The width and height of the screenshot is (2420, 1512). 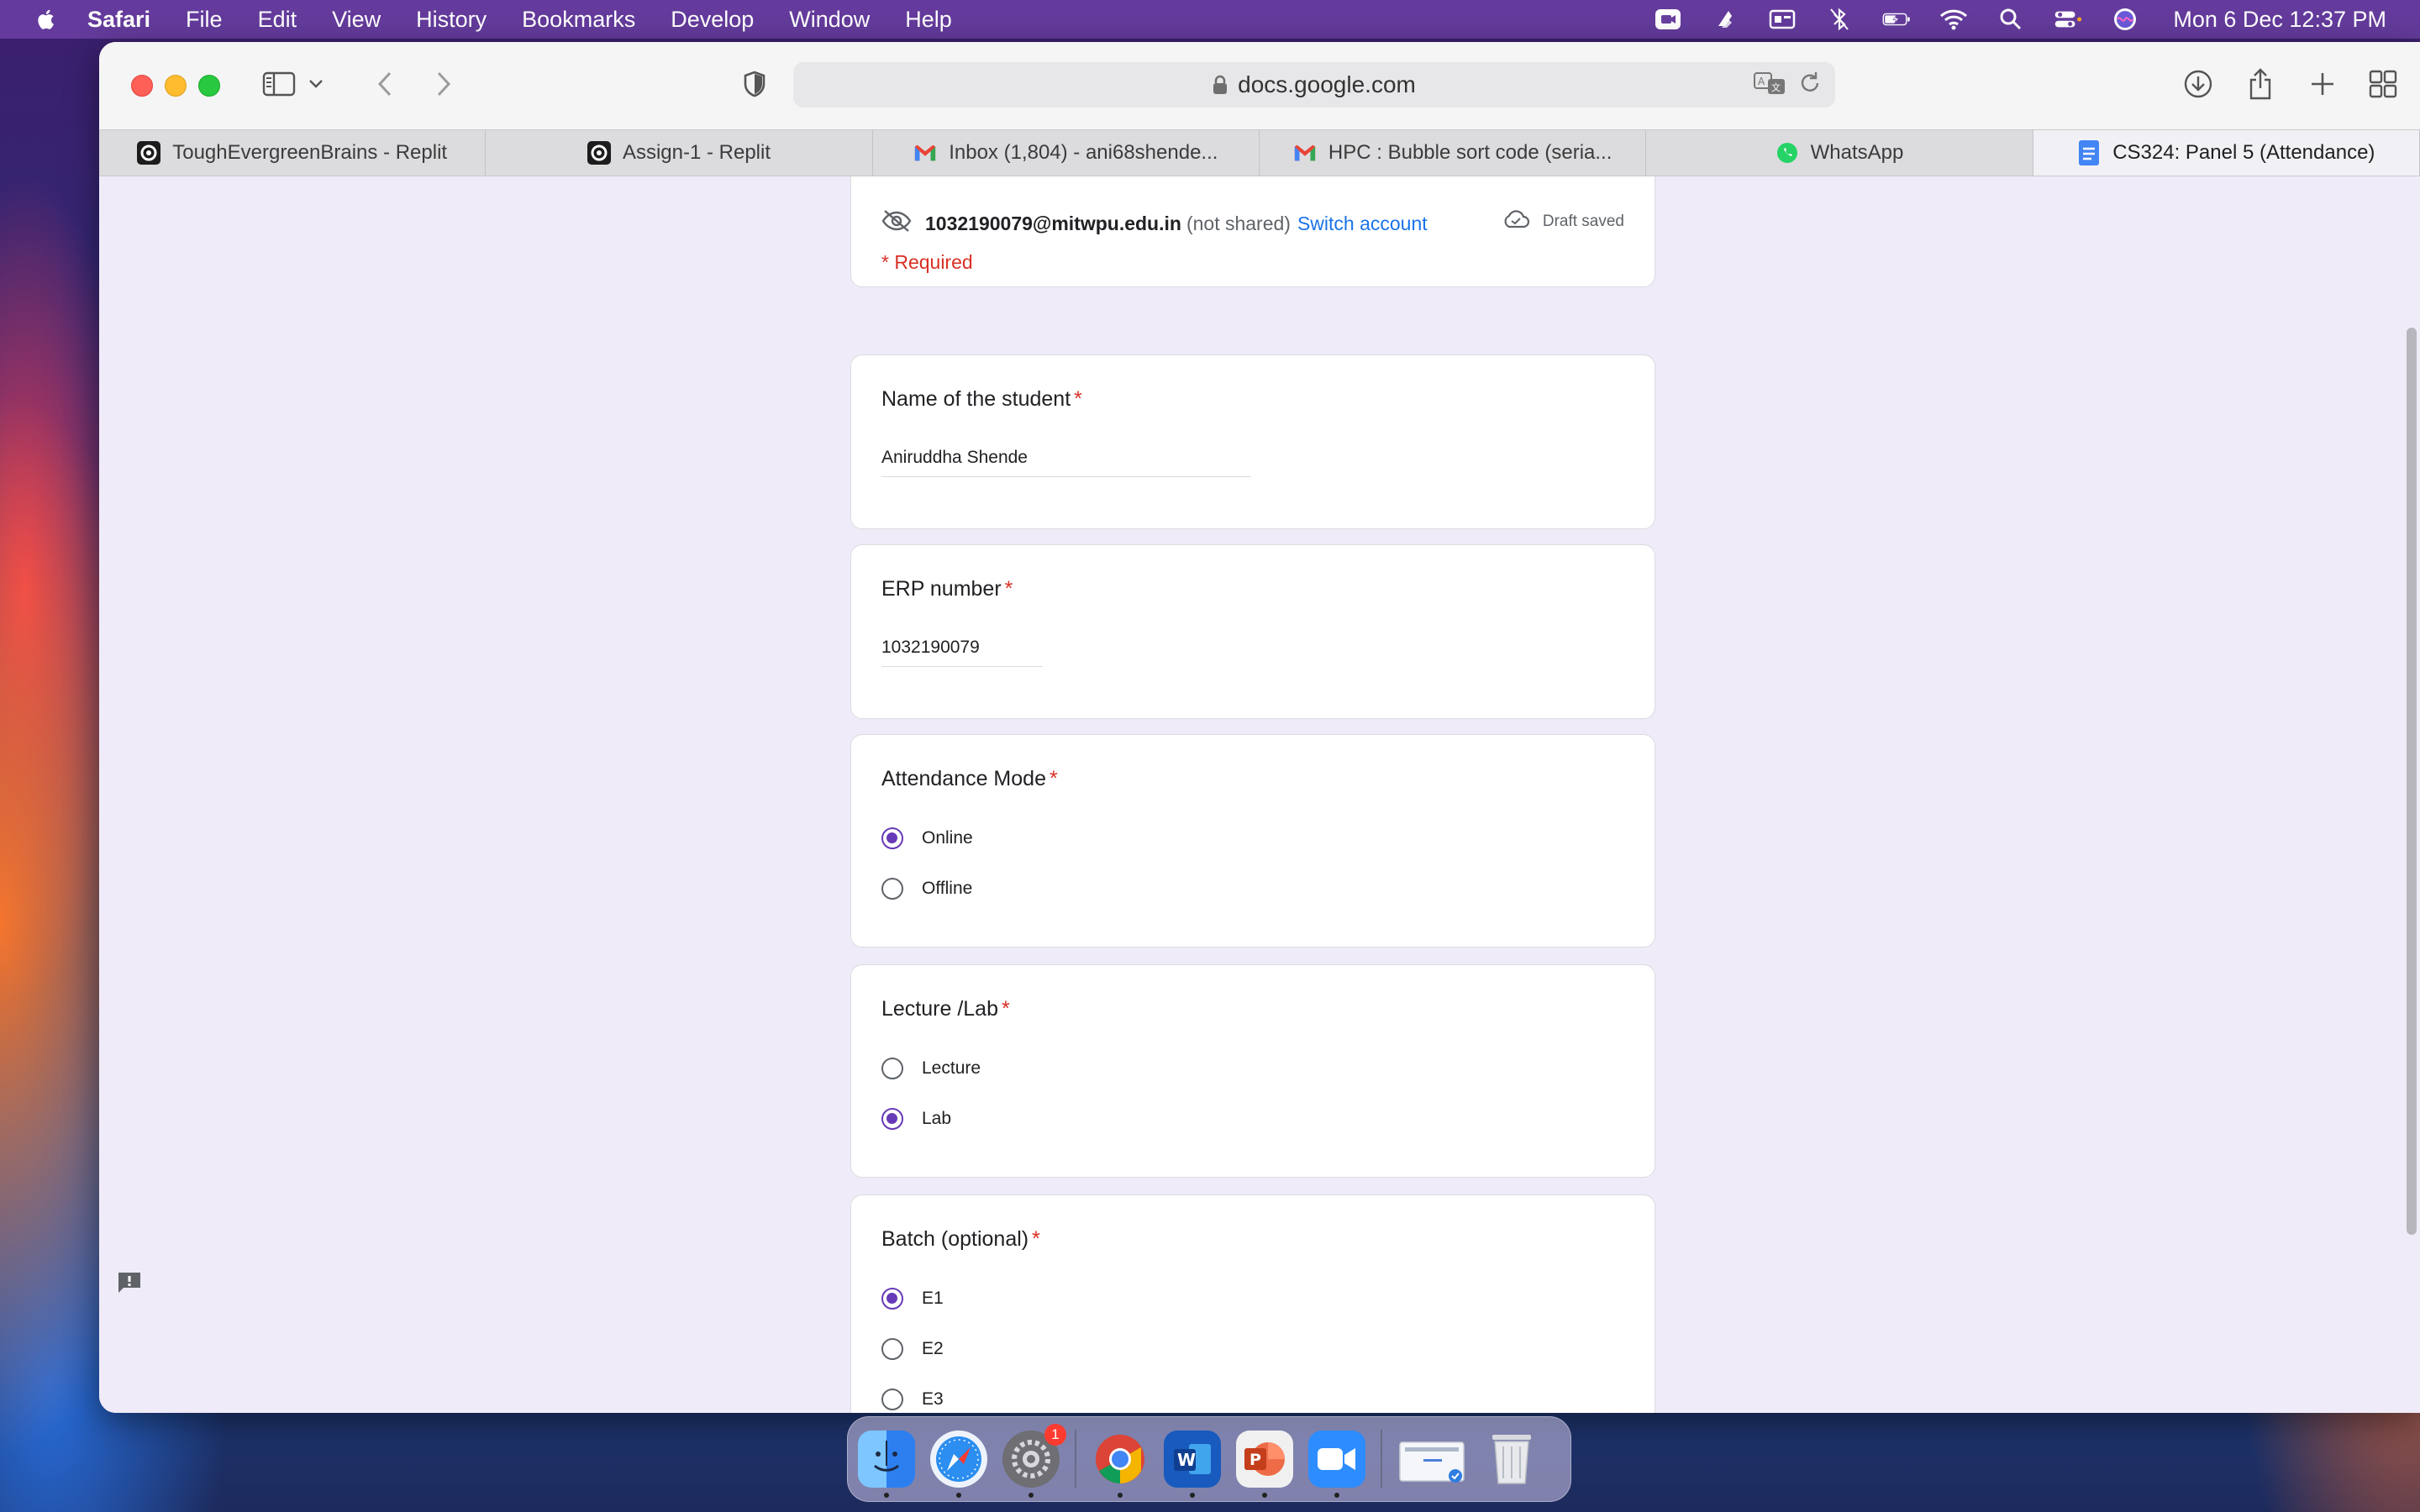 I want to click on wifi-icon, so click(x=1953, y=19).